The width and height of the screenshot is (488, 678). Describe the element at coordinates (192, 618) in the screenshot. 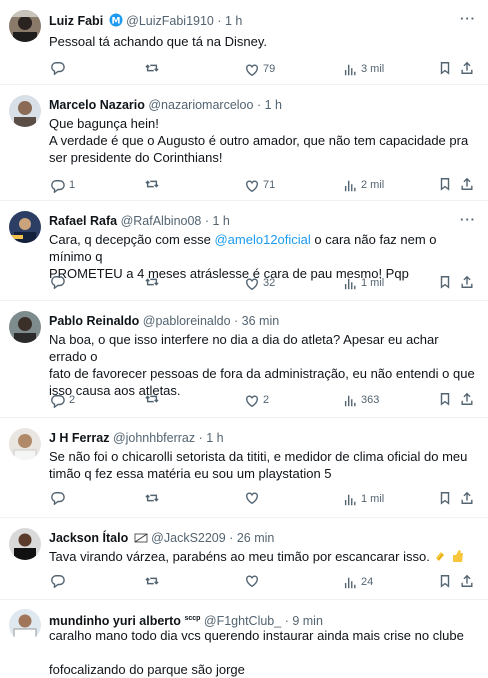

I see `name-suffix: sccp` at that location.